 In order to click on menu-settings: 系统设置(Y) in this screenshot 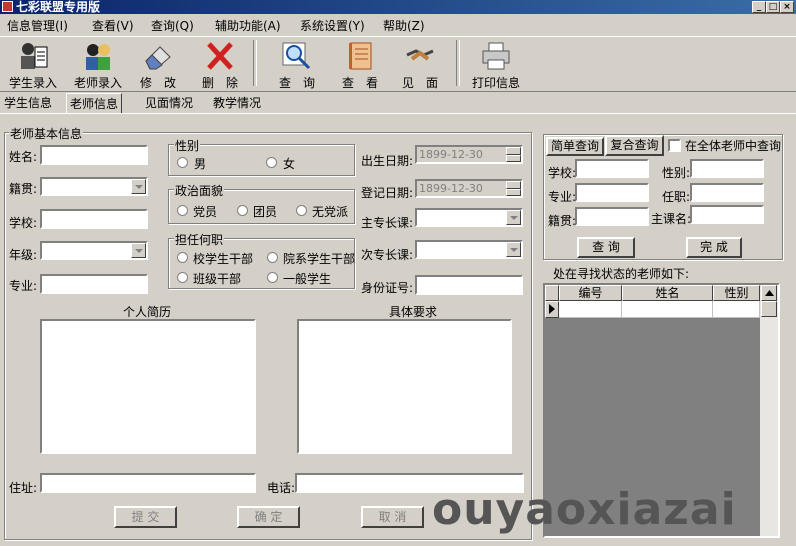, I will do `click(332, 25)`.